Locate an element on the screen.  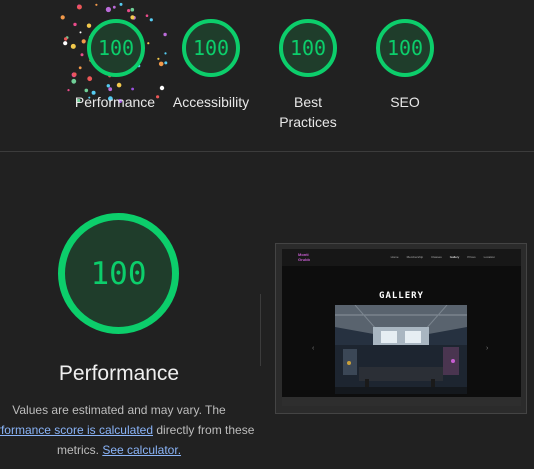
desc-middle: directly from these is located at coordinates (204, 430).